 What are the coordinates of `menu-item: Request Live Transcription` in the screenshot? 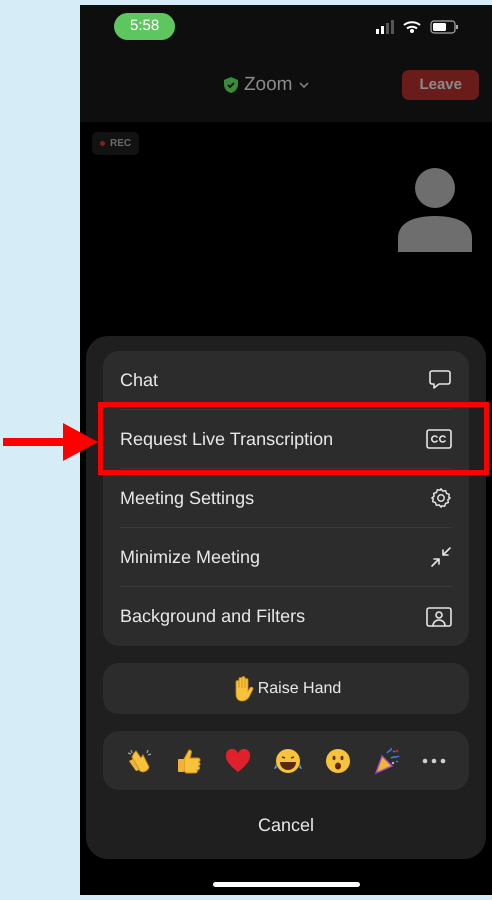 It's located at (286, 439).